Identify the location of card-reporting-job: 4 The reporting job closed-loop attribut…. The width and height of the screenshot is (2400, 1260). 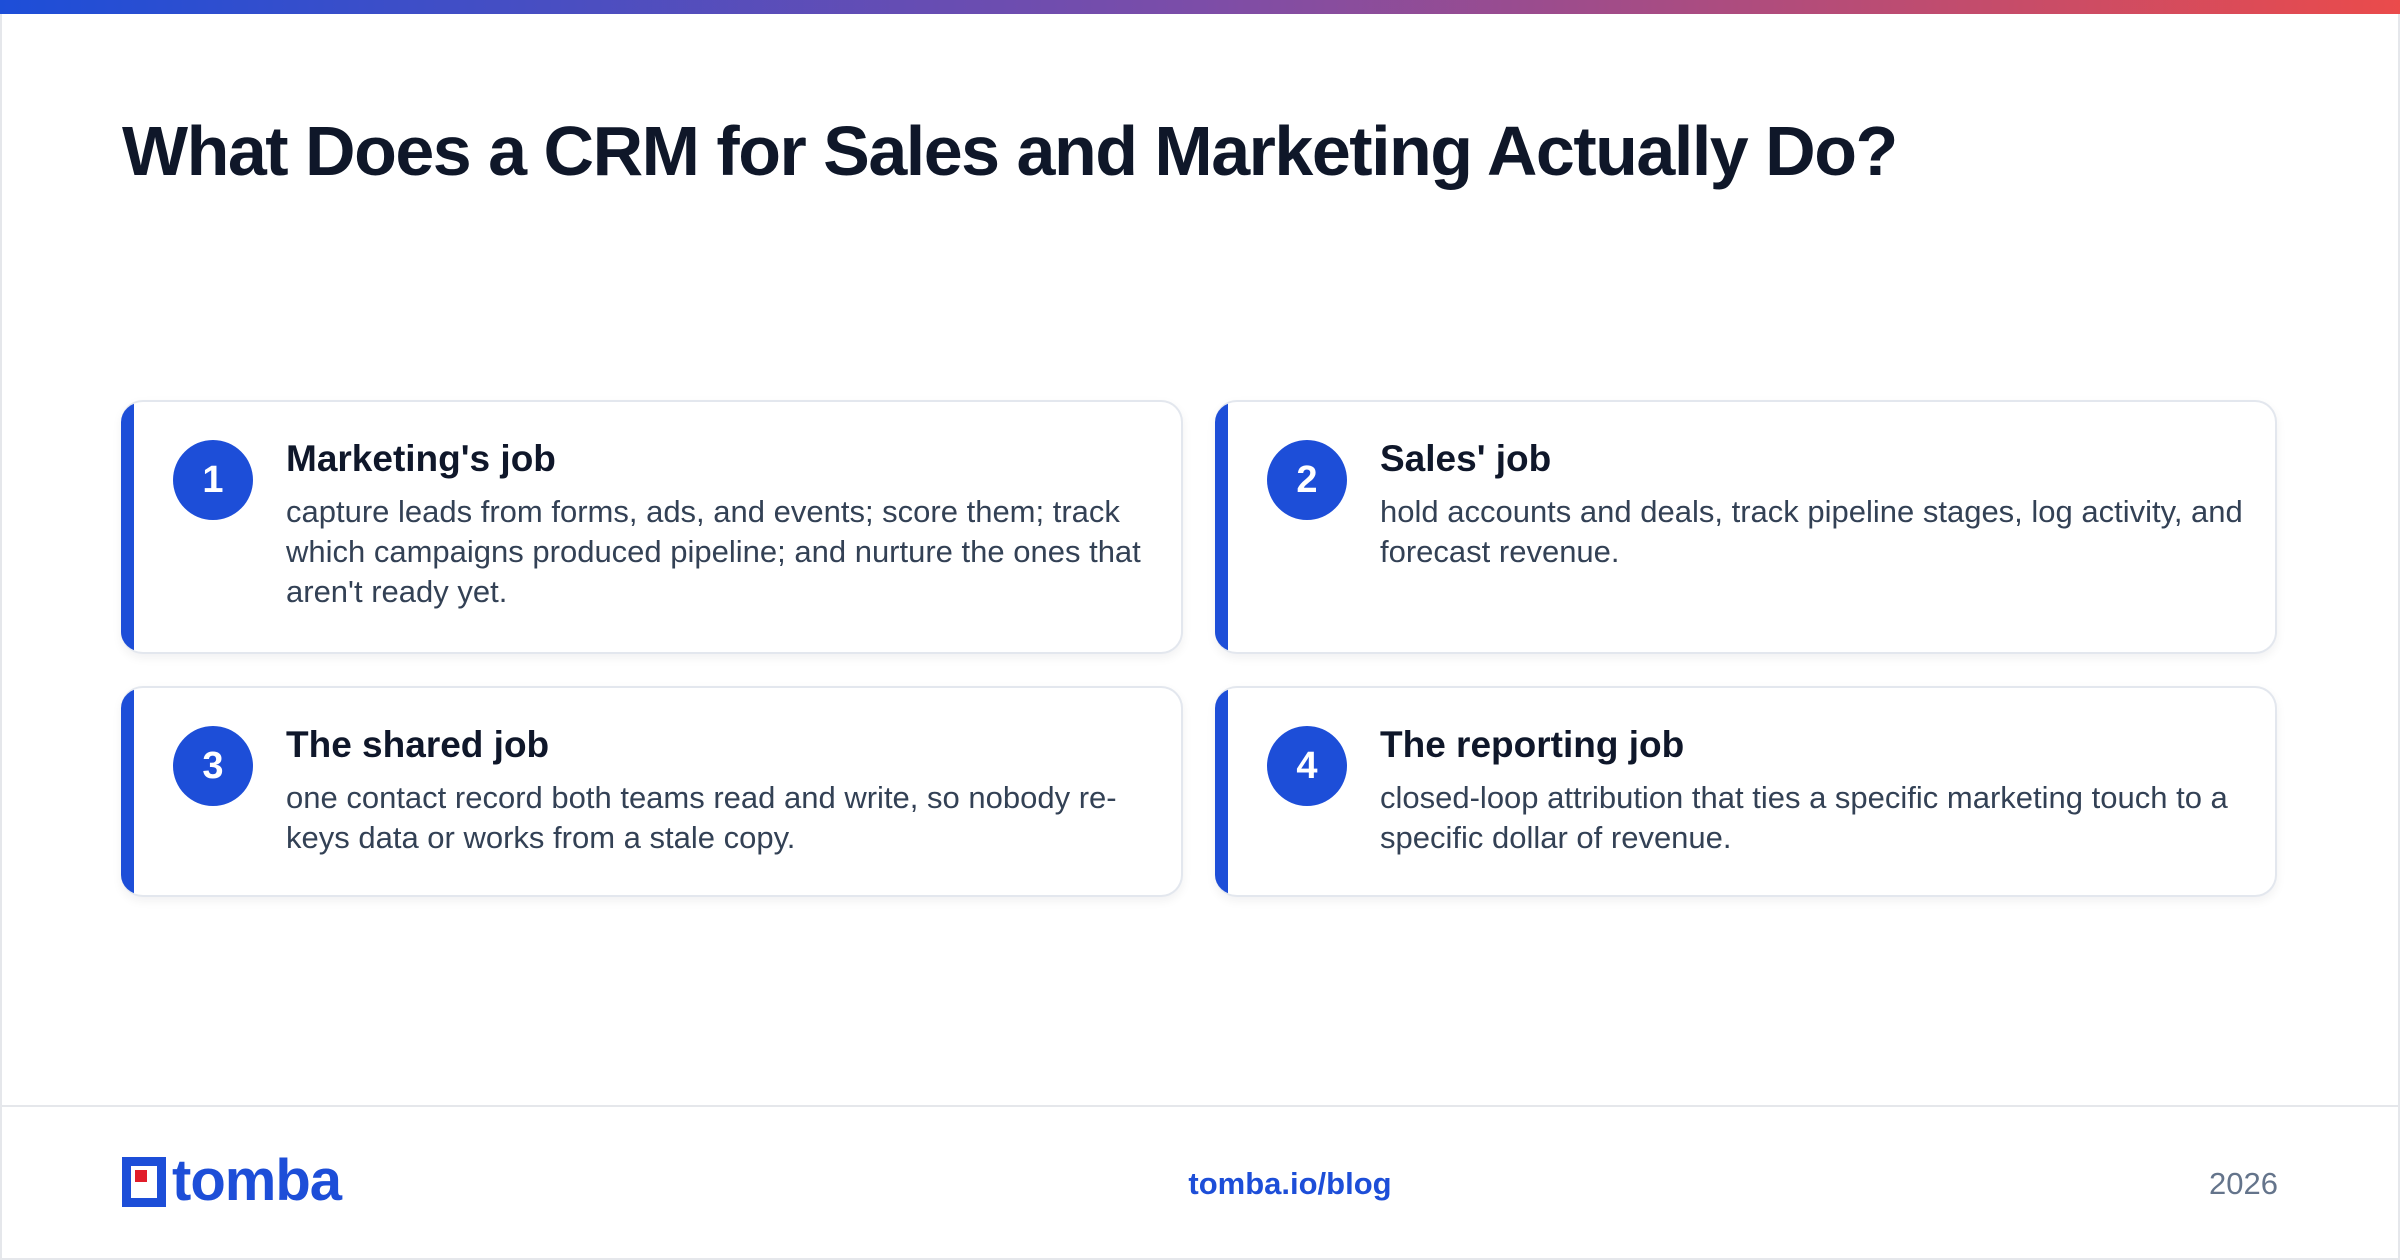
(1746, 791).